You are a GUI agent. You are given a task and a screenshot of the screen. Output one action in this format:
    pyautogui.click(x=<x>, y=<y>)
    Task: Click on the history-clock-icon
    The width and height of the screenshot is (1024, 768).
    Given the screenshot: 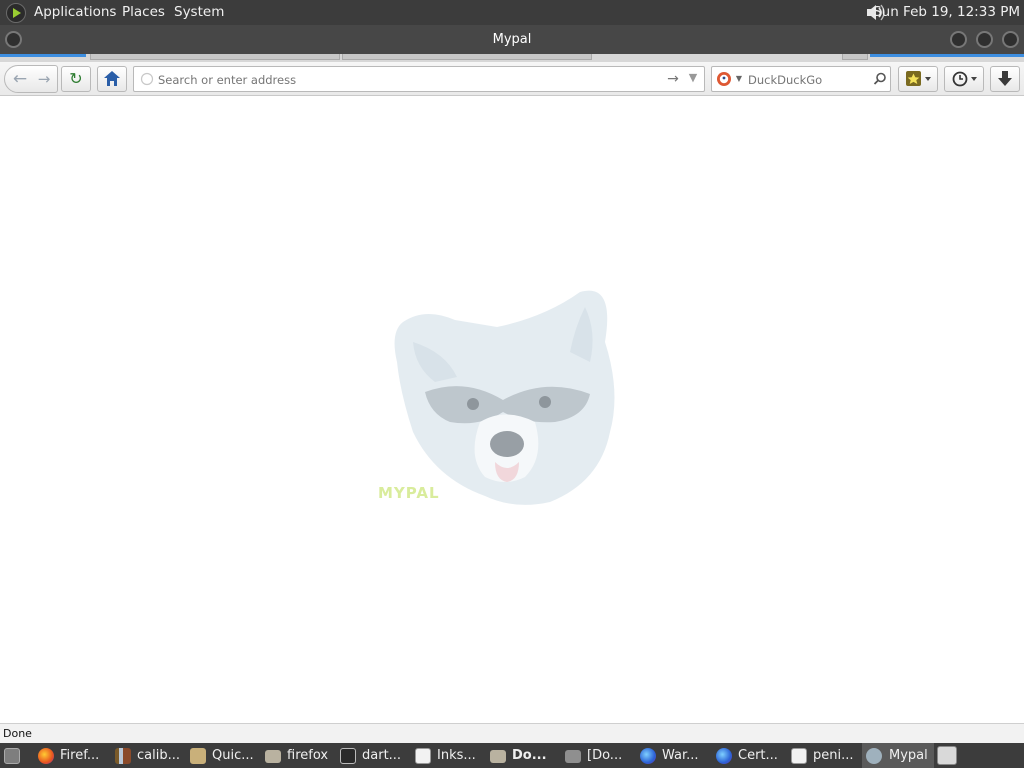 What is the action you would take?
    pyautogui.click(x=964, y=79)
    